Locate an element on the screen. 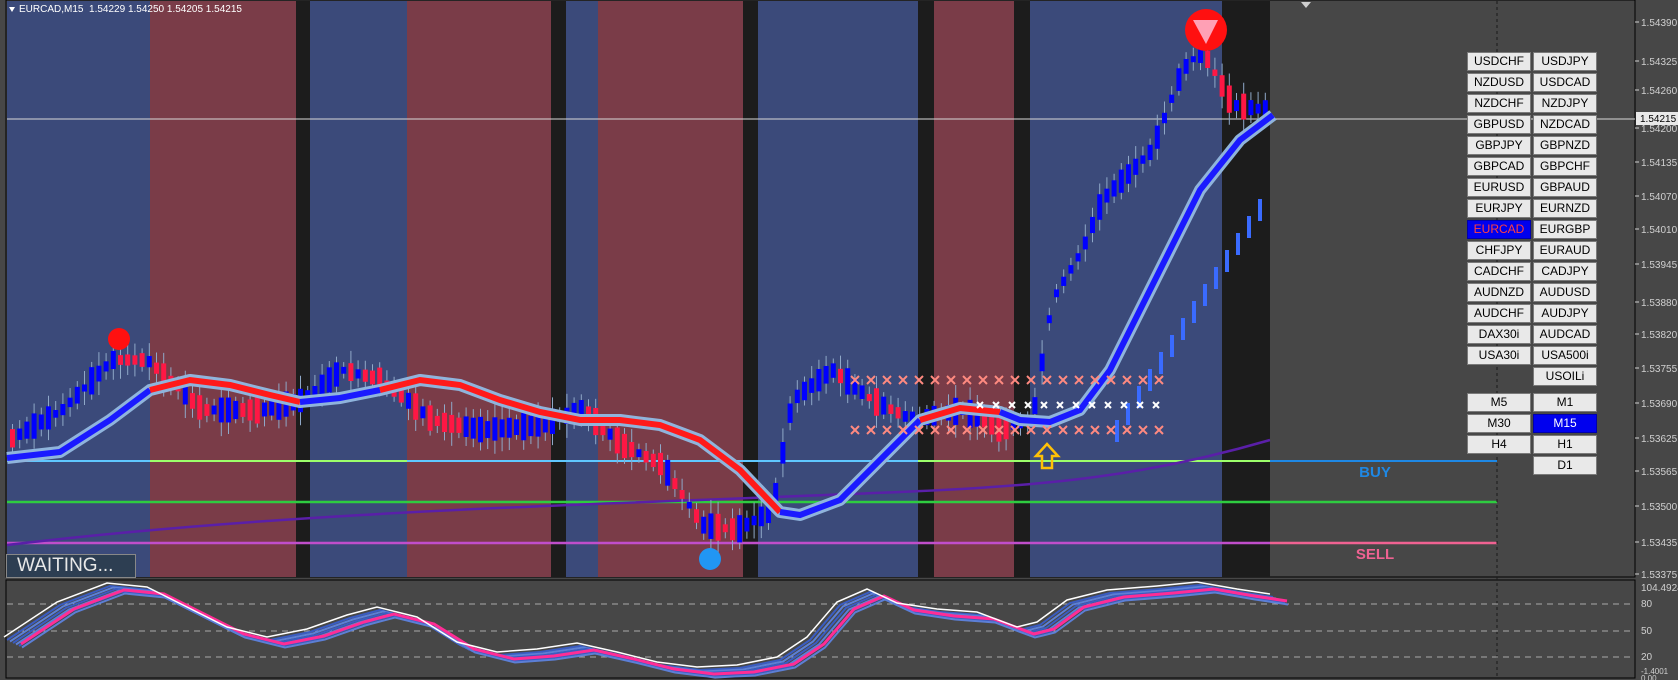  session-zone-red is located at coordinates (223, 289).